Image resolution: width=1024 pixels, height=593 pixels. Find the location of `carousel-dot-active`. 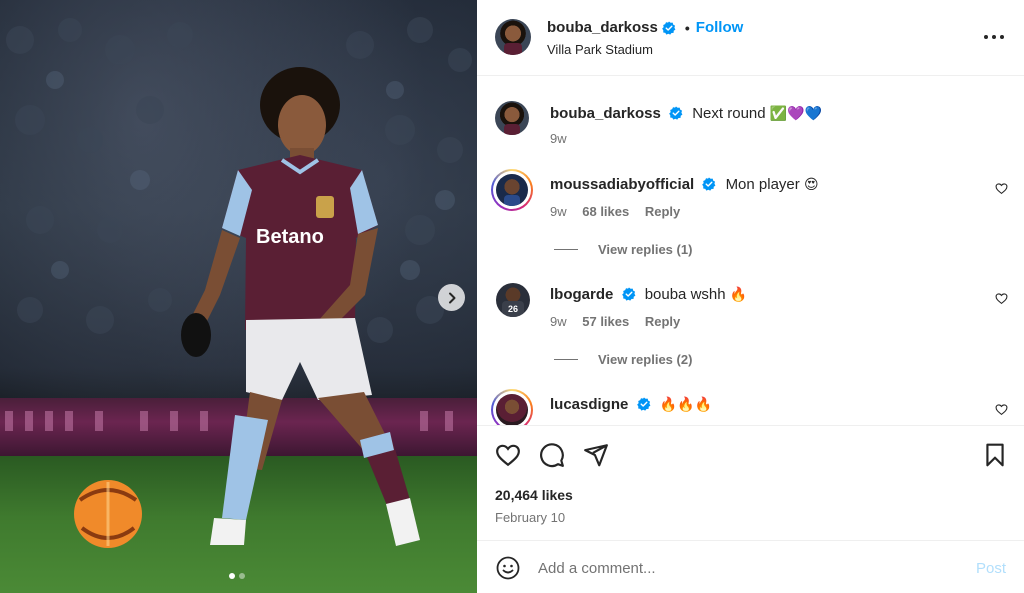

carousel-dot-active is located at coordinates (232, 576).